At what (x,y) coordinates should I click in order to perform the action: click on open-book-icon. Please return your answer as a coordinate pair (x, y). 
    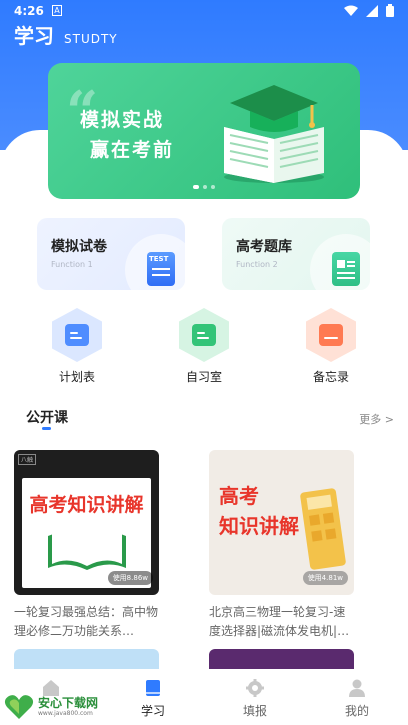
    Looking at the image, I should click on (87, 550).